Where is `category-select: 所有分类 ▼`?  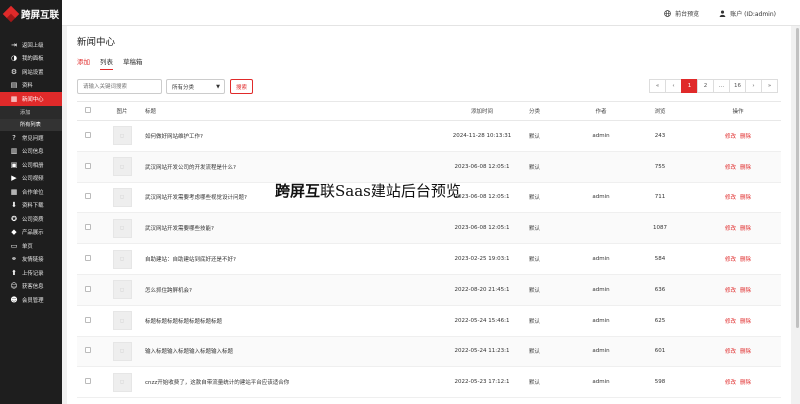 category-select: 所有分类 ▼ is located at coordinates (195, 86).